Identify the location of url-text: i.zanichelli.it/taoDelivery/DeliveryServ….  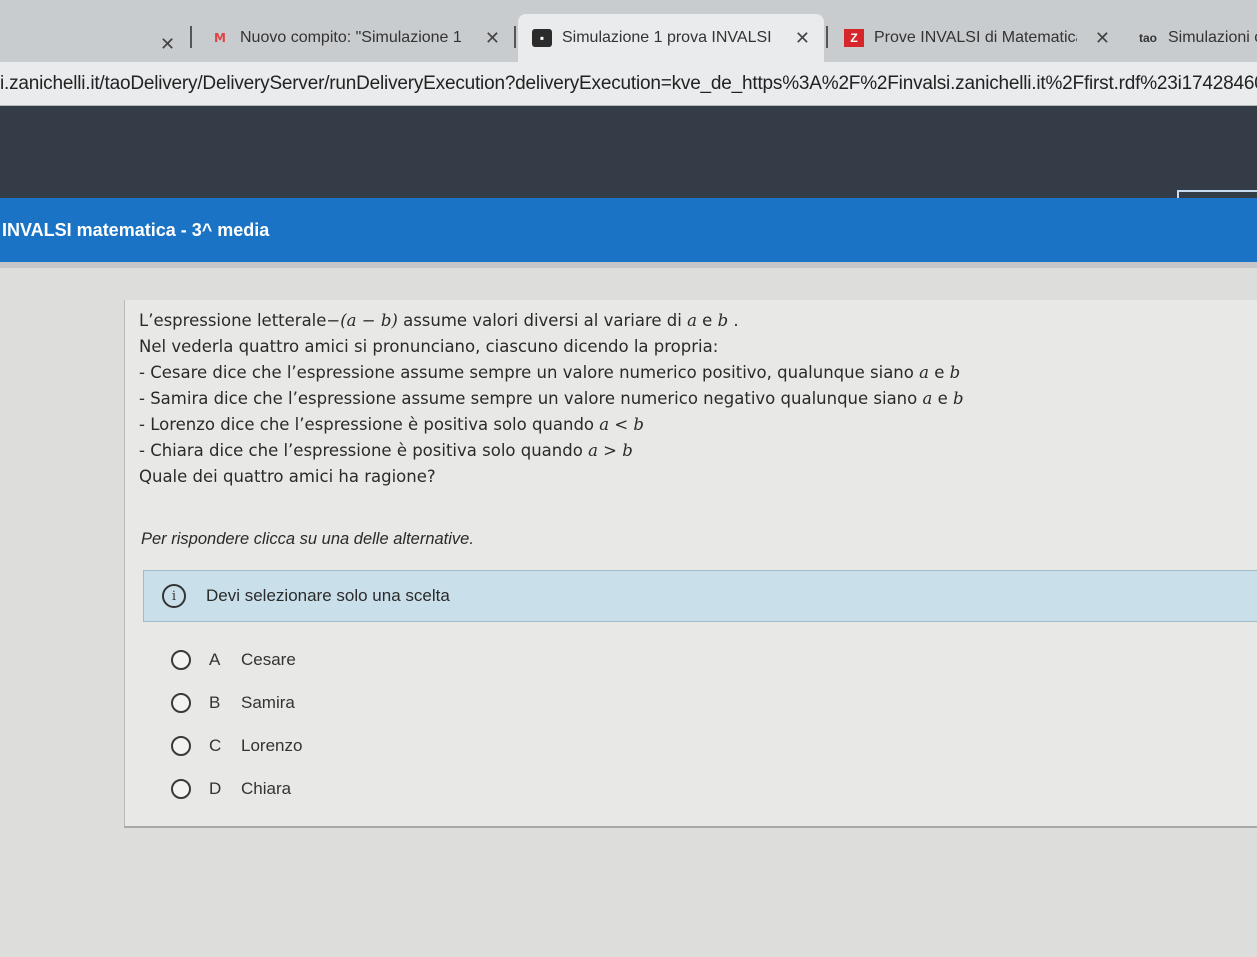
(628, 84).